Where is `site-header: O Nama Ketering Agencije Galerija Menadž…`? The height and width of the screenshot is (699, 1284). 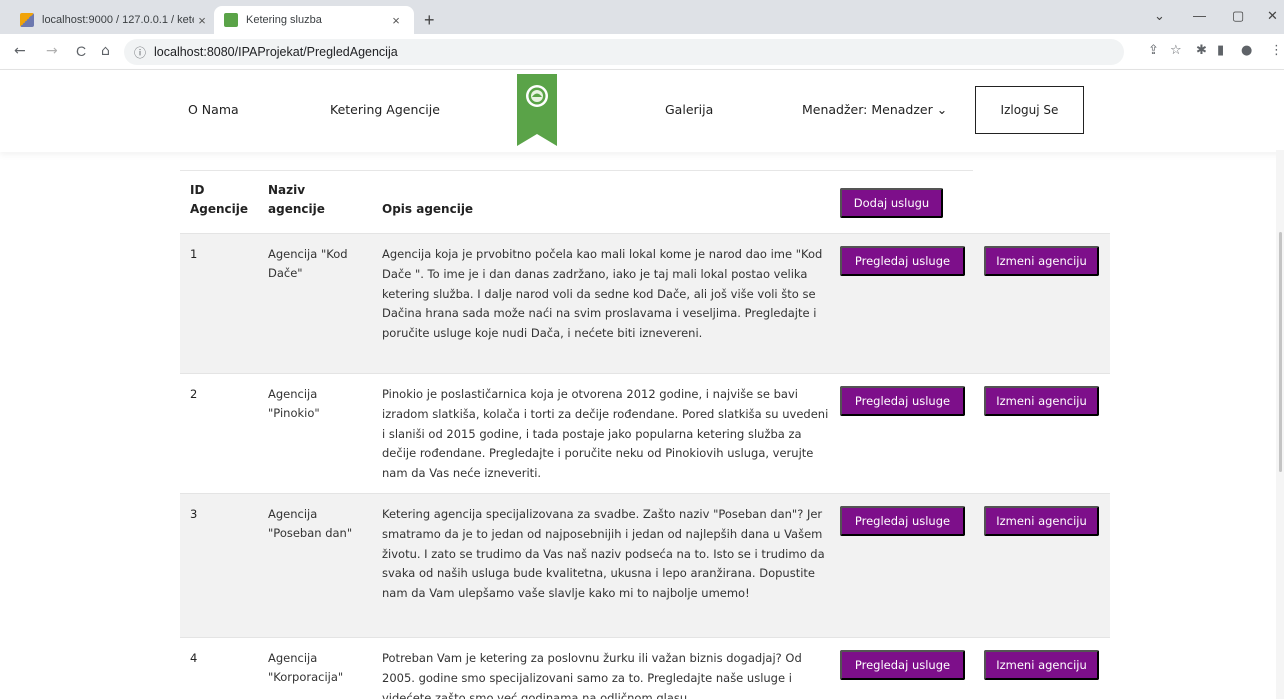
site-header: O Nama Ketering Agencije Galerija Menadž… is located at coordinates (642, 111).